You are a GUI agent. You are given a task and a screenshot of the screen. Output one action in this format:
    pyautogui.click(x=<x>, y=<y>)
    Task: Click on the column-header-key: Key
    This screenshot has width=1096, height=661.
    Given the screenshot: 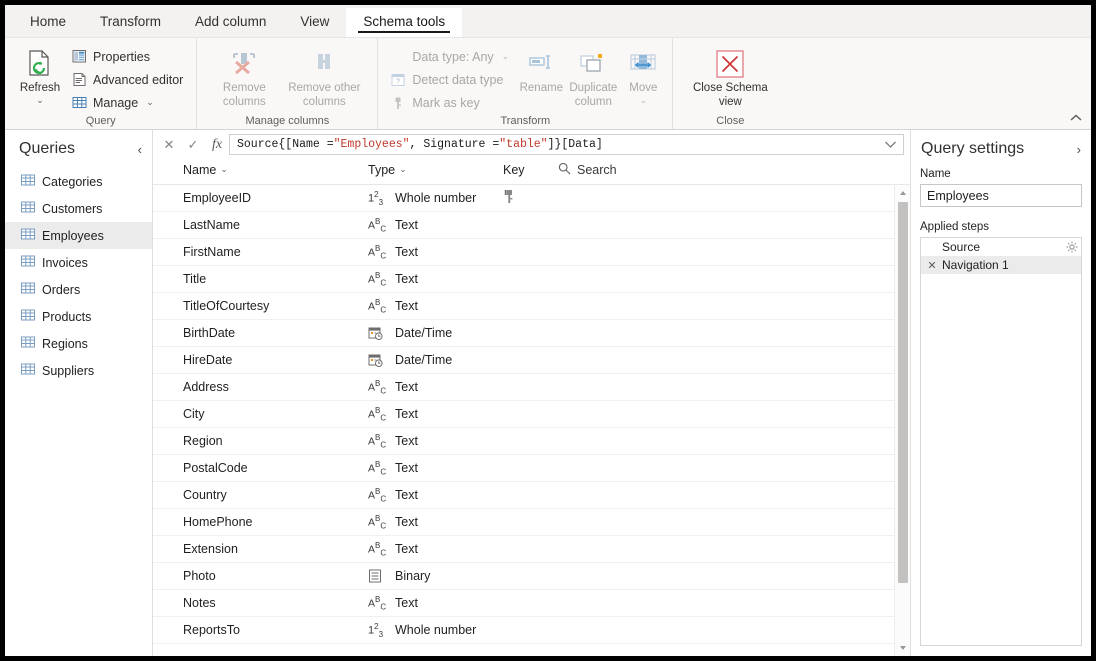 What is the action you would take?
    pyautogui.click(x=530, y=170)
    